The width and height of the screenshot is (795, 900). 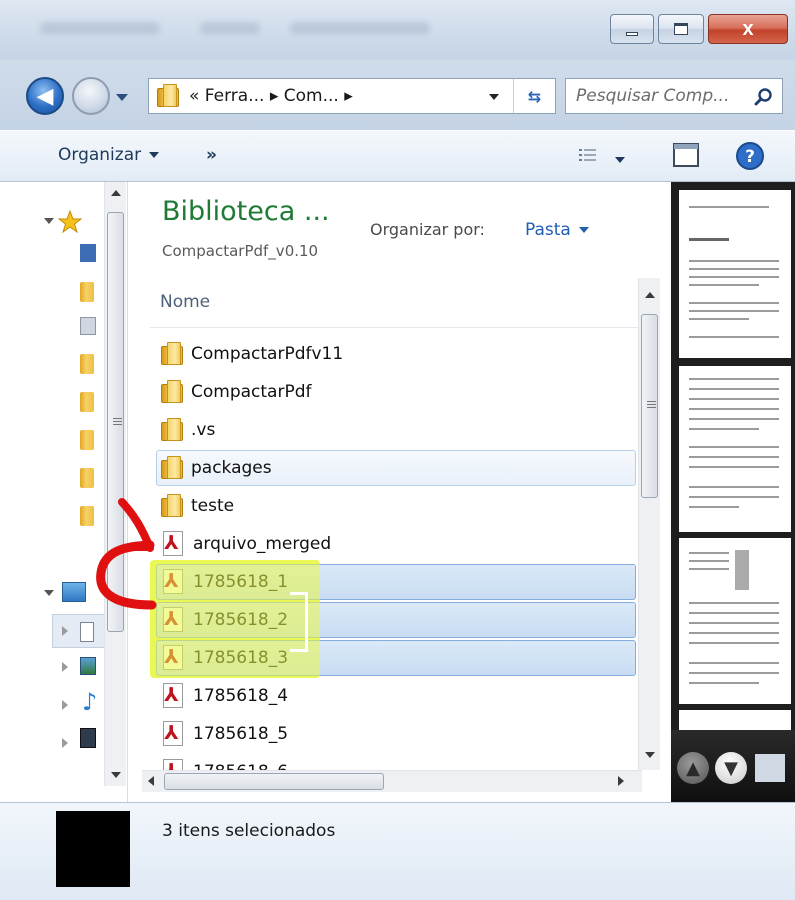 What do you see at coordinates (231, 468) in the screenshot?
I see `item-name: packages` at bounding box center [231, 468].